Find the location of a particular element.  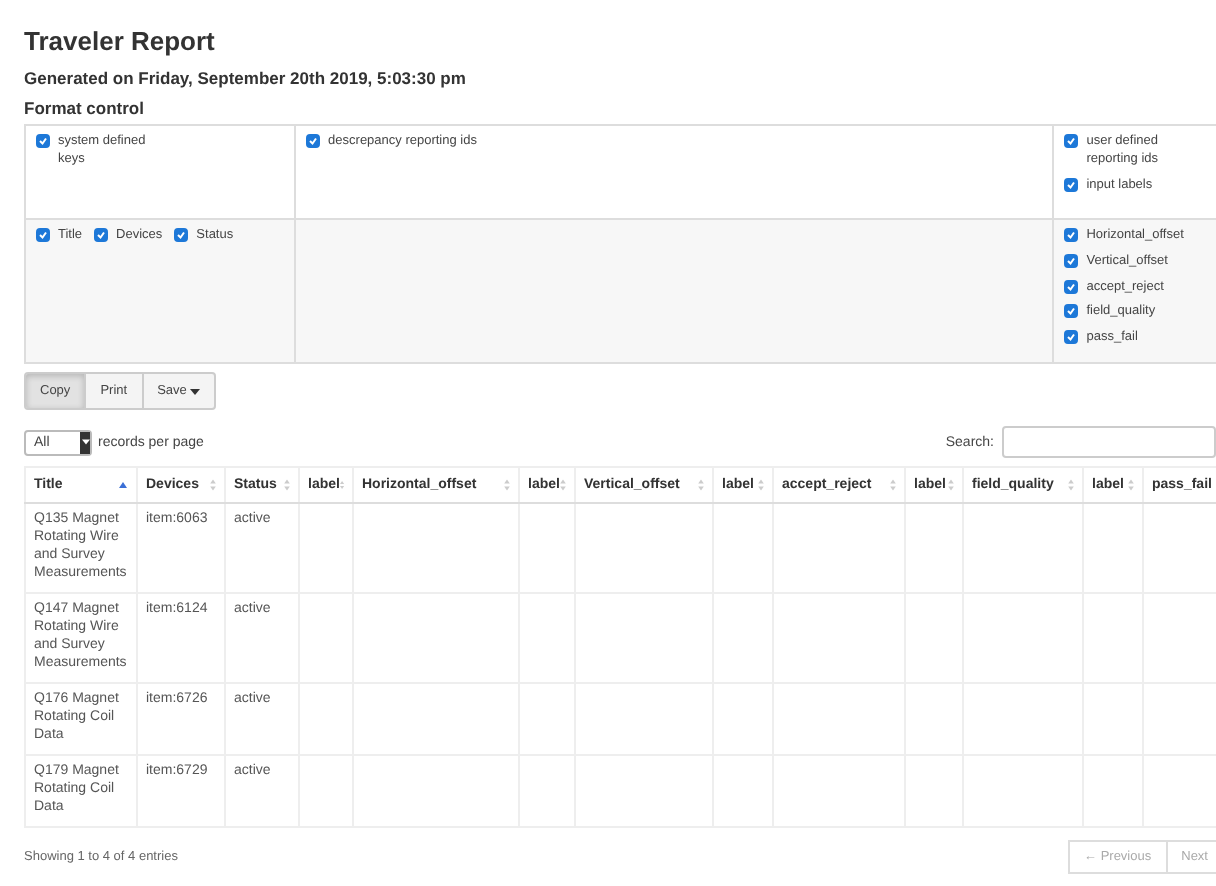

section-title: Format control is located at coordinates (85, 108).